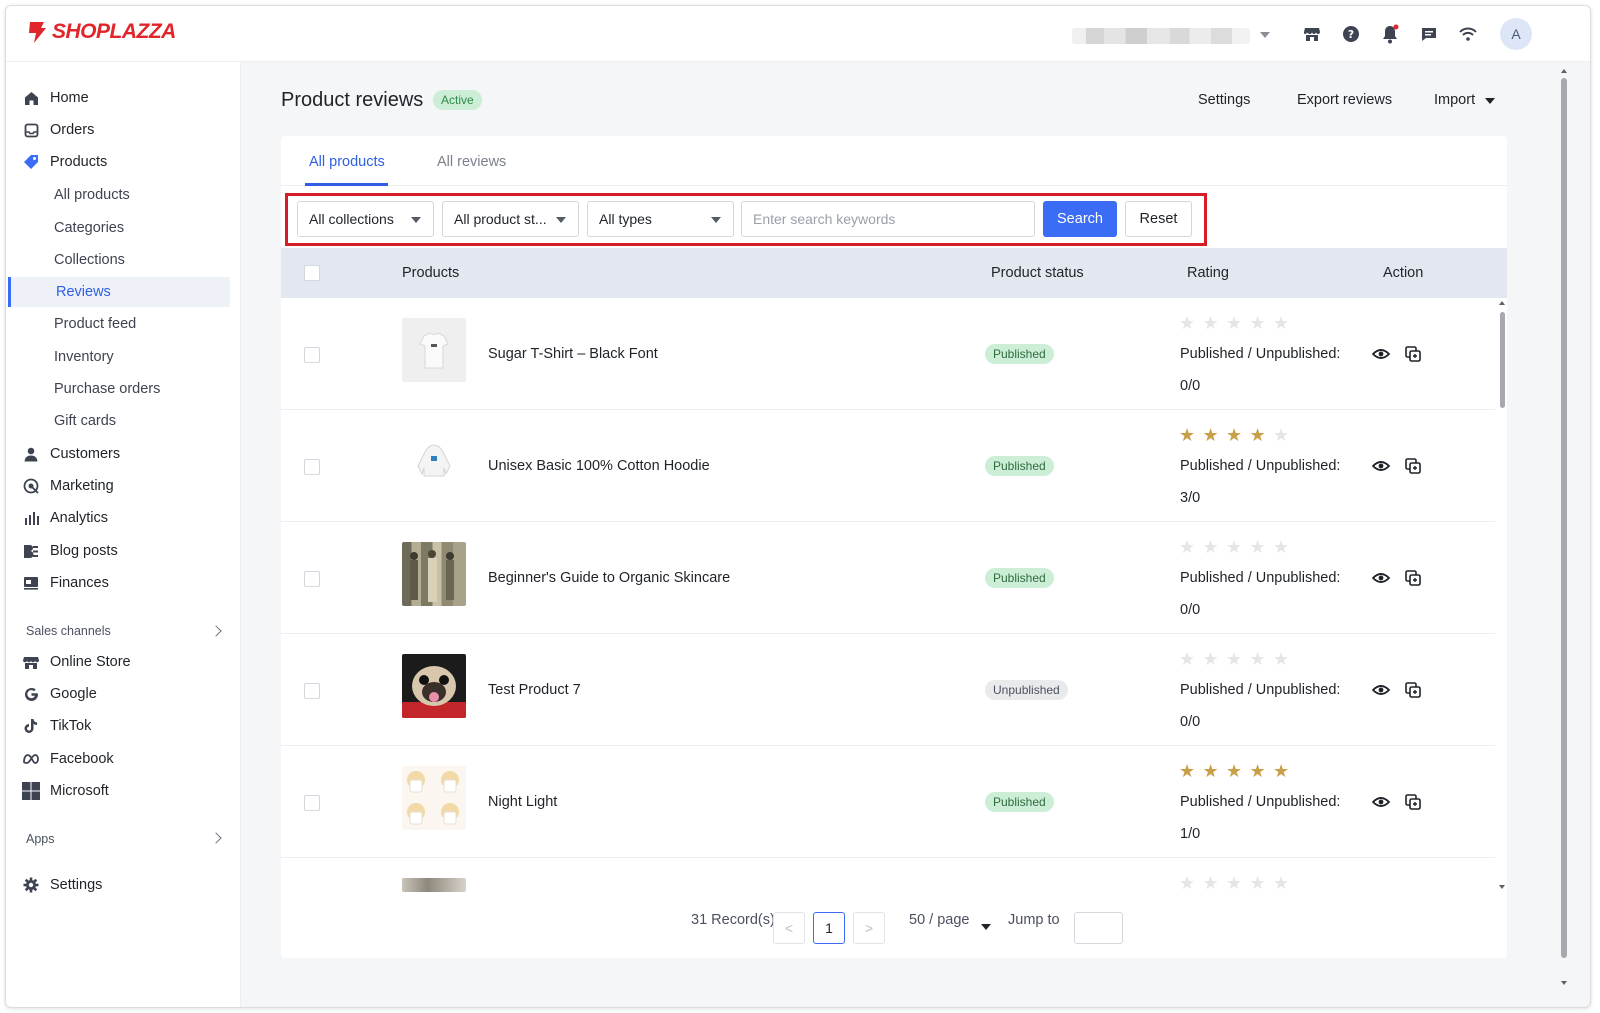 Image resolution: width=1600 pixels, height=1013 pixels. Describe the element at coordinates (365, 219) in the screenshot. I see `collections-select: All collections` at that location.